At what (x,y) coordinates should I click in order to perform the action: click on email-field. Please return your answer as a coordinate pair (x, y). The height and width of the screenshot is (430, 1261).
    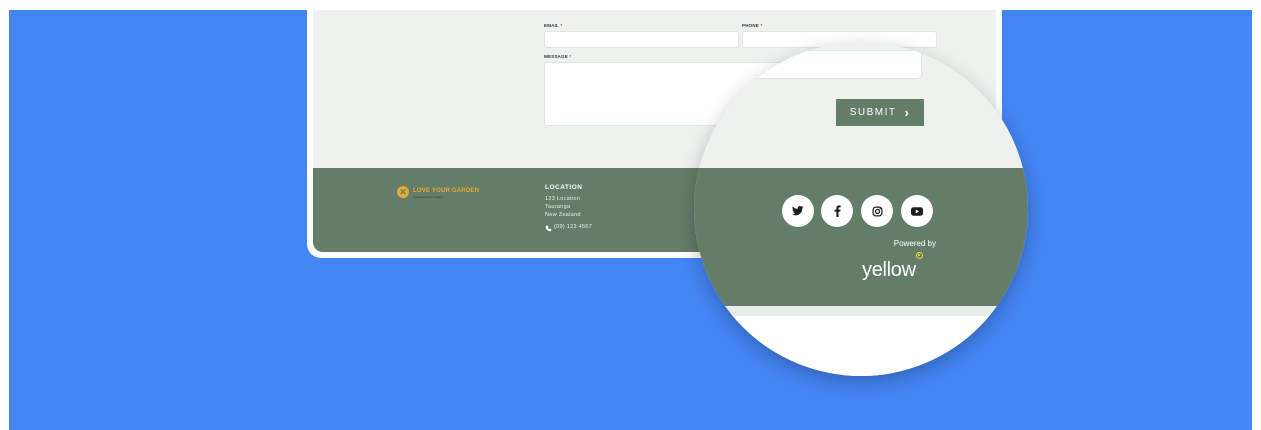
    Looking at the image, I should click on (641, 39).